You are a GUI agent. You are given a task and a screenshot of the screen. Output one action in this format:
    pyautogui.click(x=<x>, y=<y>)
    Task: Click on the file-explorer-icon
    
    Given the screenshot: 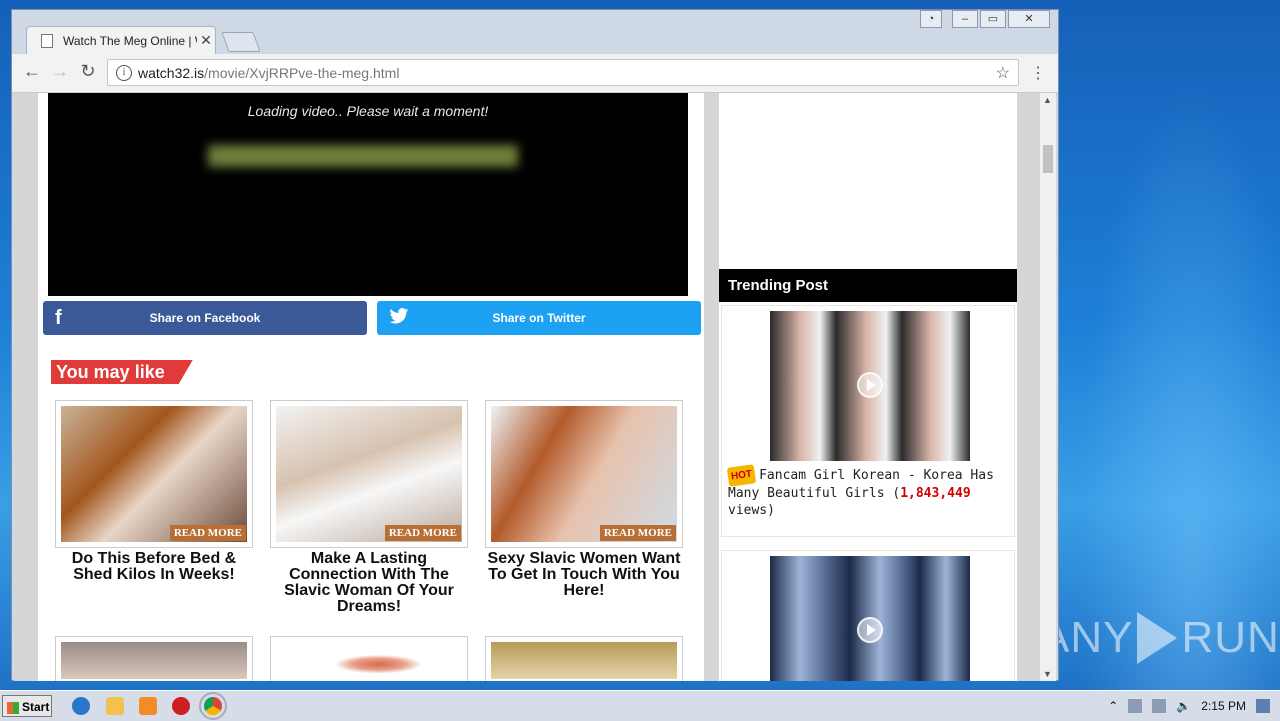 What is the action you would take?
    pyautogui.click(x=115, y=706)
    